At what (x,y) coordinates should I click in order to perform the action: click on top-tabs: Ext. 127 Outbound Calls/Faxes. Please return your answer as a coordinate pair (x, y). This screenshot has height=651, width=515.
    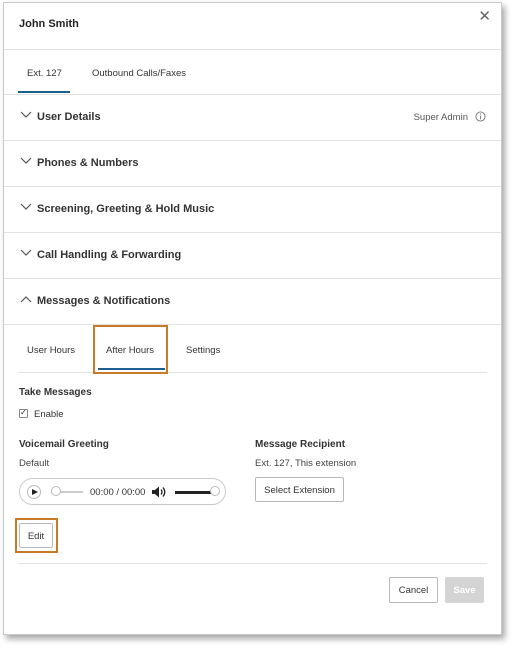
    Looking at the image, I should click on (252, 72).